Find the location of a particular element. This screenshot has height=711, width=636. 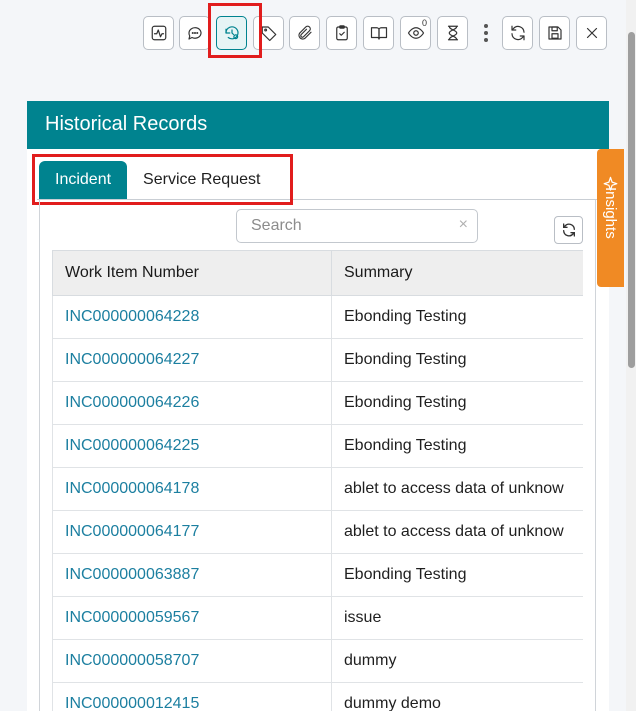

activity-icon is located at coordinates (158, 33).